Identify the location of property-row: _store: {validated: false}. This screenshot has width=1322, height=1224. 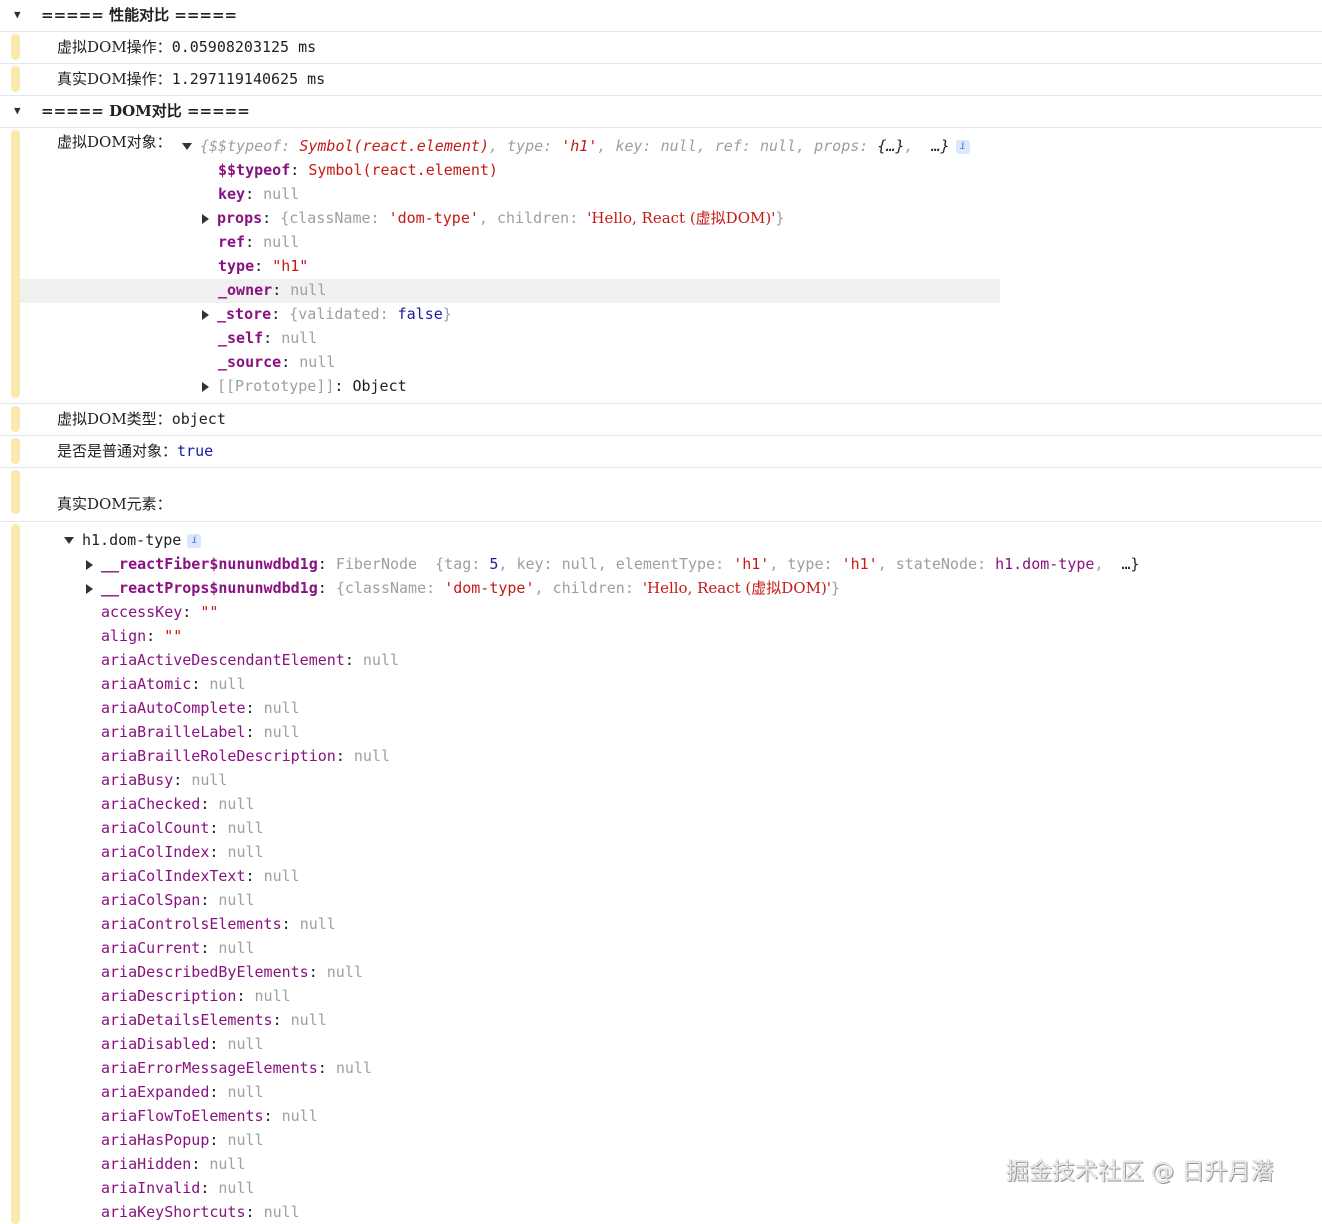
(327, 314).